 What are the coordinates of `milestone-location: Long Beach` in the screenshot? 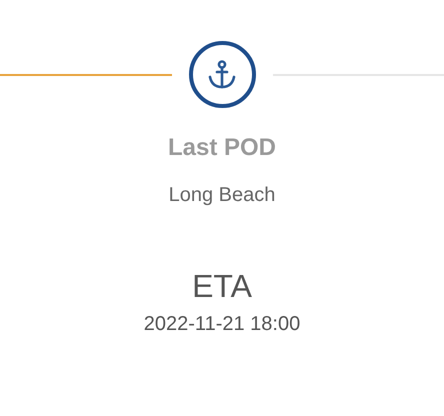 It's located at (222, 195).